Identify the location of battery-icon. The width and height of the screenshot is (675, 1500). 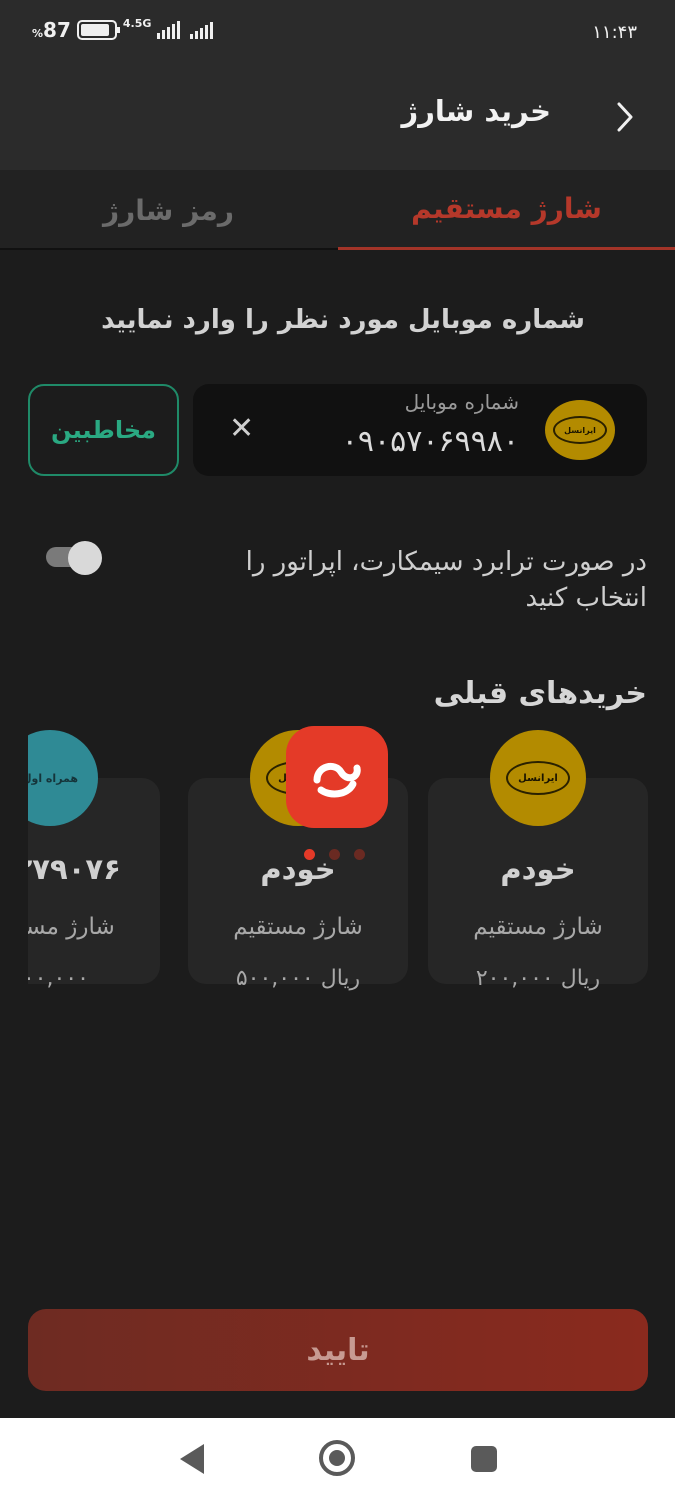
(98, 30).